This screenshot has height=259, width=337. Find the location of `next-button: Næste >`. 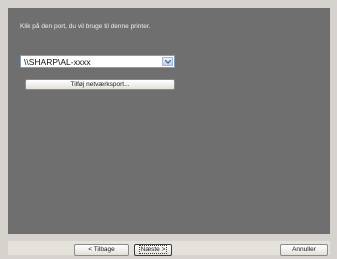

next-button: Næste > is located at coordinates (153, 250).